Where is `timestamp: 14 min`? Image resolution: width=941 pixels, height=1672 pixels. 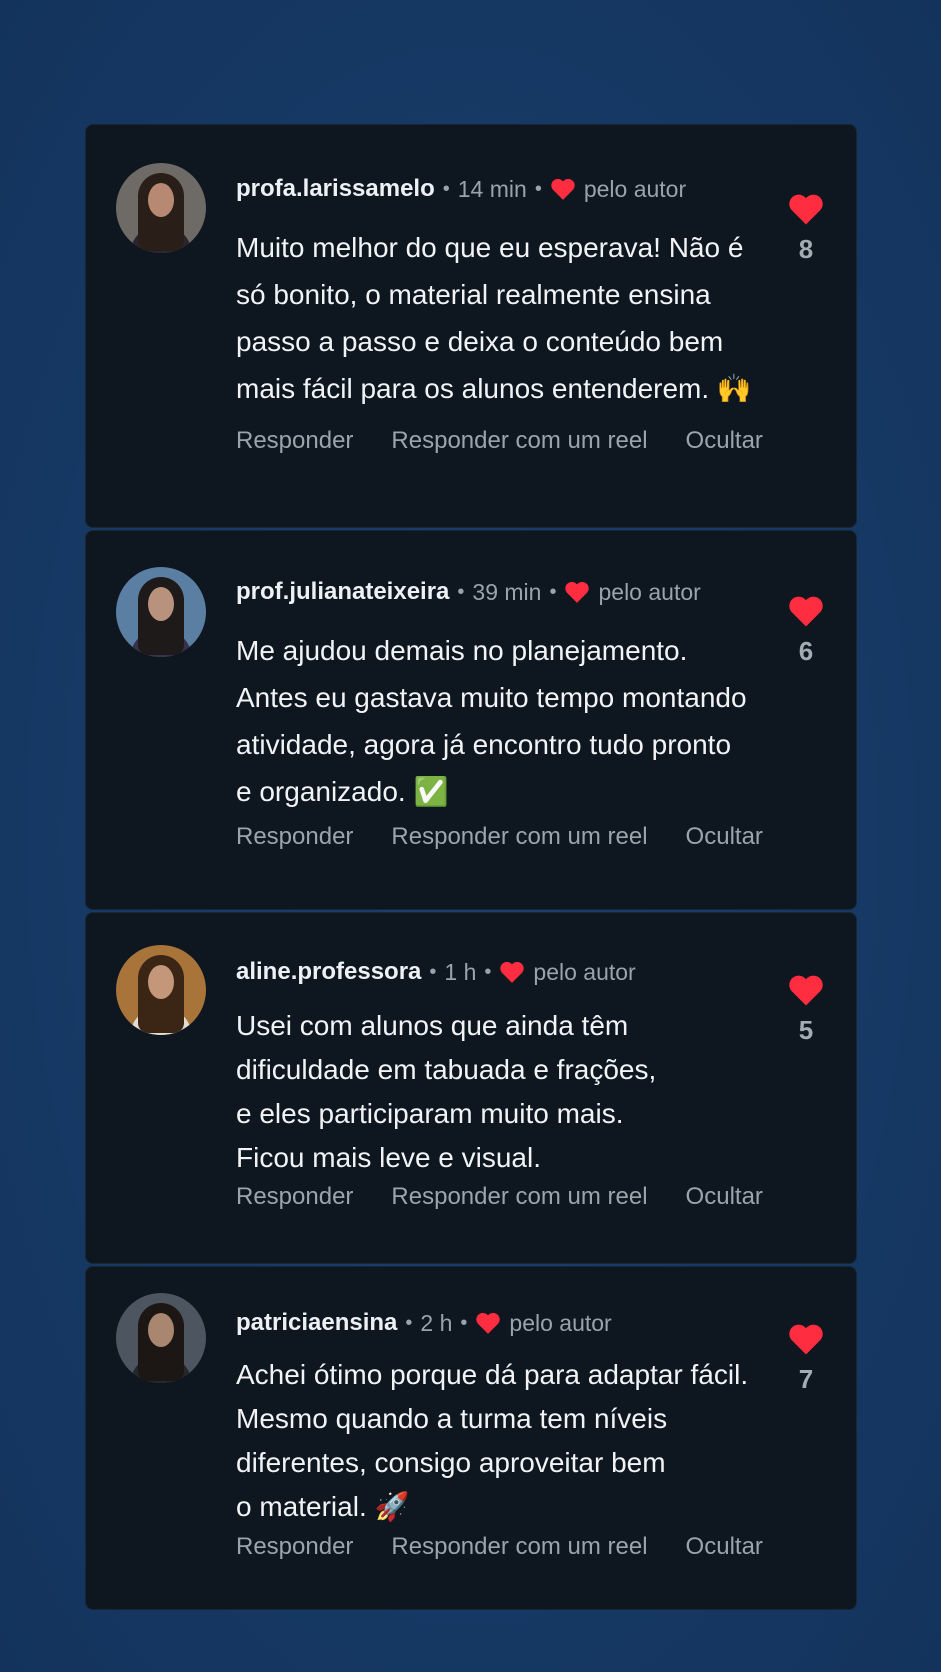
timestamp: 14 min is located at coordinates (492, 188).